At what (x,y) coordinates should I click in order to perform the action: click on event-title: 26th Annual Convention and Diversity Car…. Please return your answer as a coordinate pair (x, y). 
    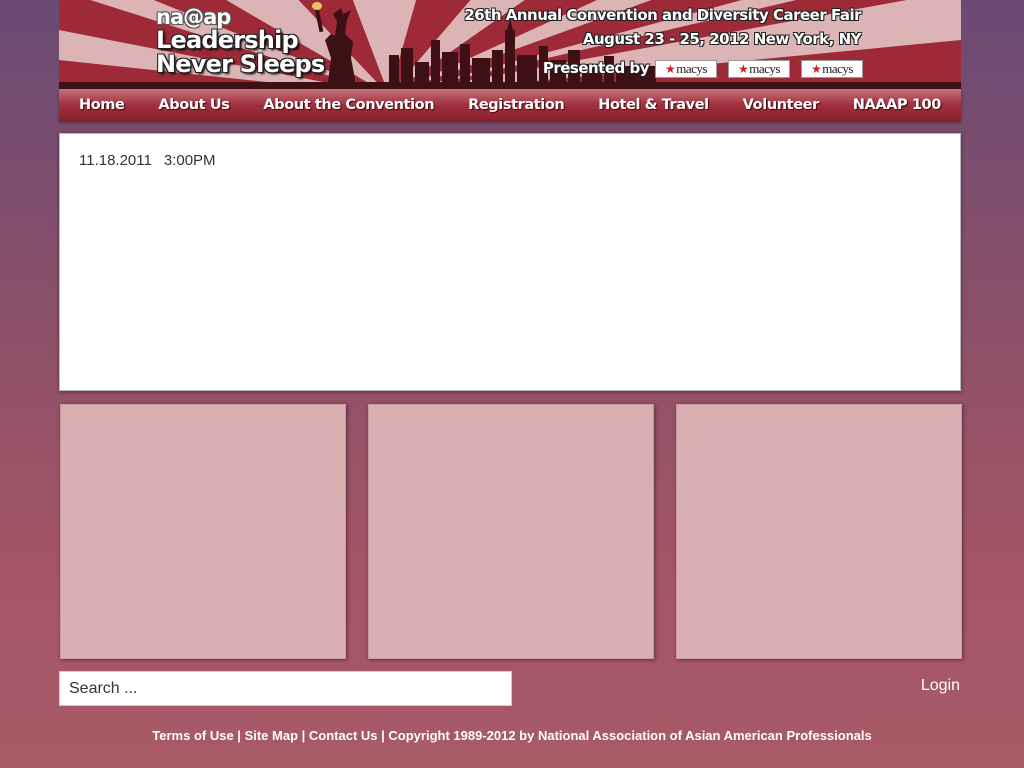
    Looking at the image, I should click on (662, 15).